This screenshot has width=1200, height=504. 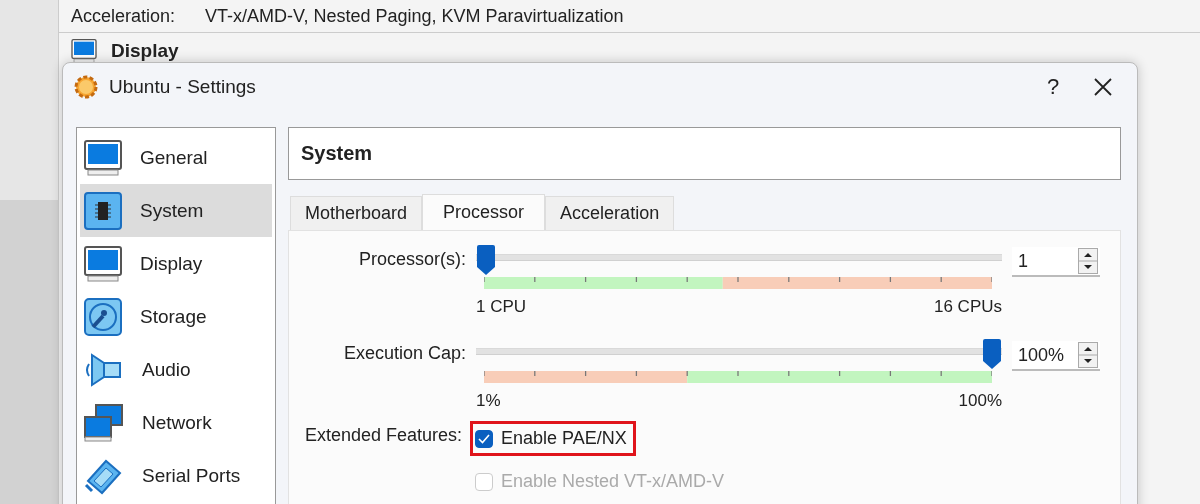 I want to click on spin-field: 1, so click(x=1056, y=262).